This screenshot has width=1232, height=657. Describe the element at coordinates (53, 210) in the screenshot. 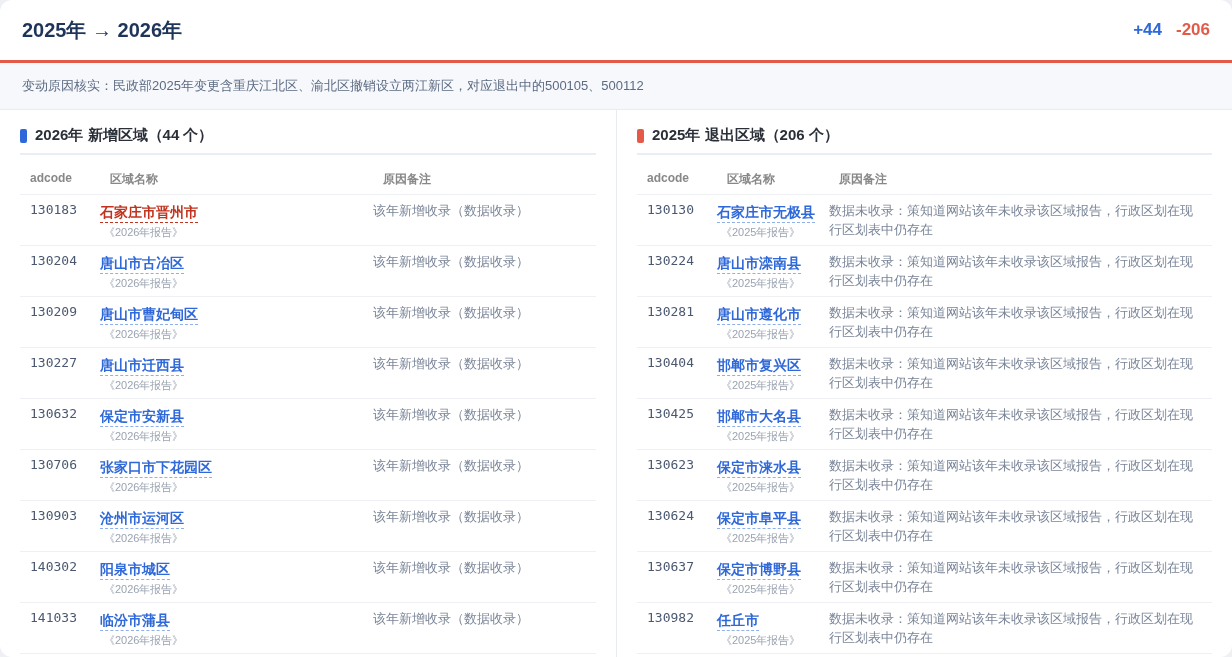

I see `adcode-cell-text: 130183` at that location.